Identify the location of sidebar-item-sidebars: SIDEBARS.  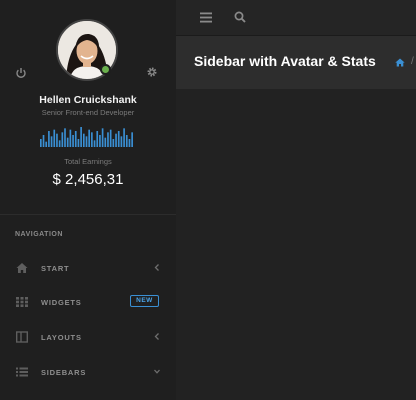
(88, 372).